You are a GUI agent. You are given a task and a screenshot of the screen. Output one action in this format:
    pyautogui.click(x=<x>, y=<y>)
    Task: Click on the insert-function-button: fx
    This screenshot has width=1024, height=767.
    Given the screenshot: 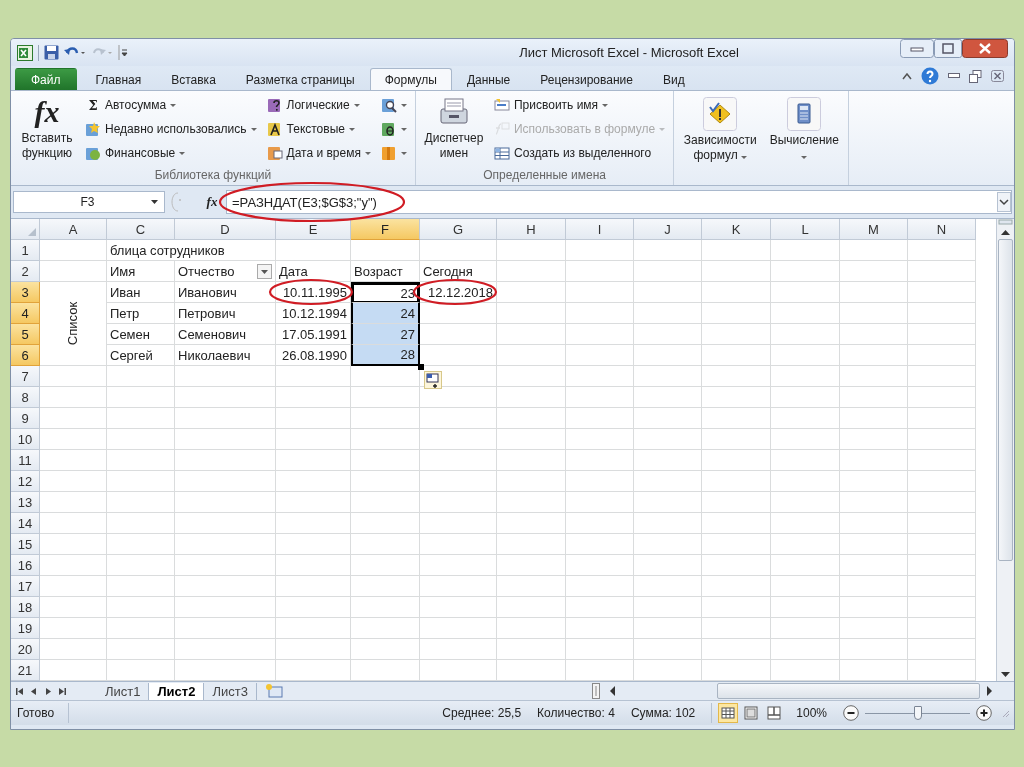 What is the action you would take?
    pyautogui.click(x=212, y=202)
    